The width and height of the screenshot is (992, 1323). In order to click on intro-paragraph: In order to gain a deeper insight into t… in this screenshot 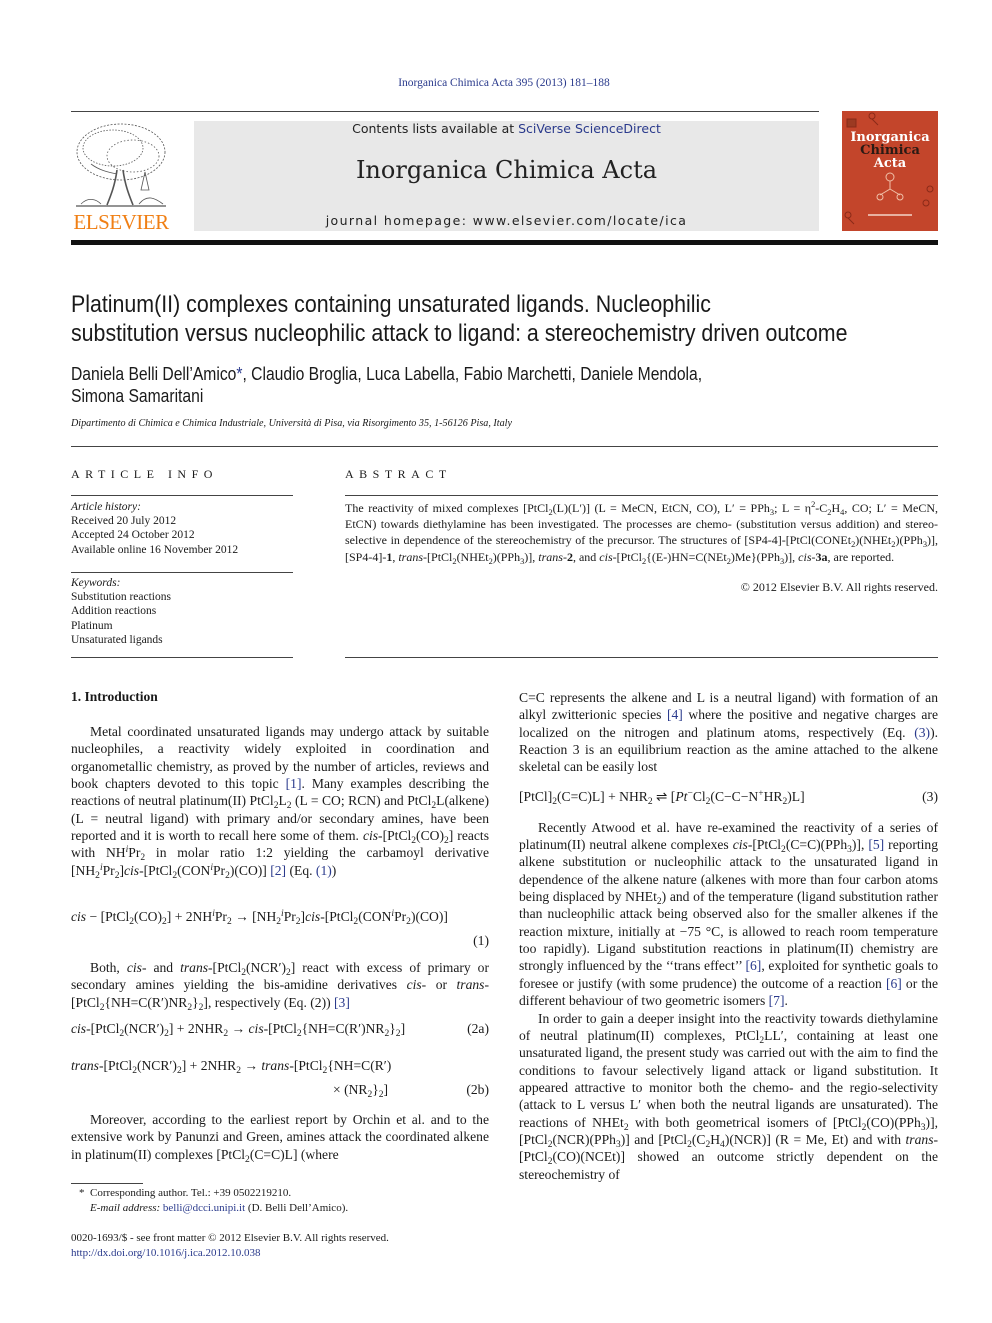, I will do `click(729, 1096)`.